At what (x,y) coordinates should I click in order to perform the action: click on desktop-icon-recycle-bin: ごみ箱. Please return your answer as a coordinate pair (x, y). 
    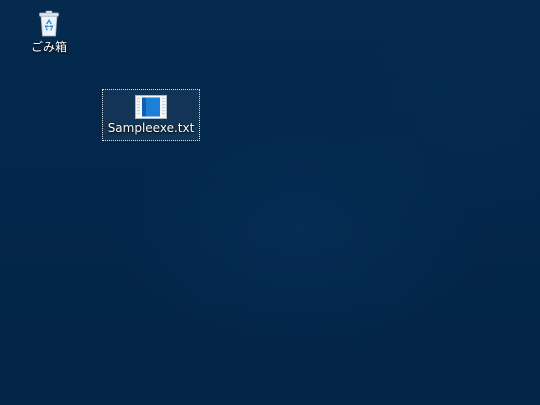
    Looking at the image, I should click on (49, 33).